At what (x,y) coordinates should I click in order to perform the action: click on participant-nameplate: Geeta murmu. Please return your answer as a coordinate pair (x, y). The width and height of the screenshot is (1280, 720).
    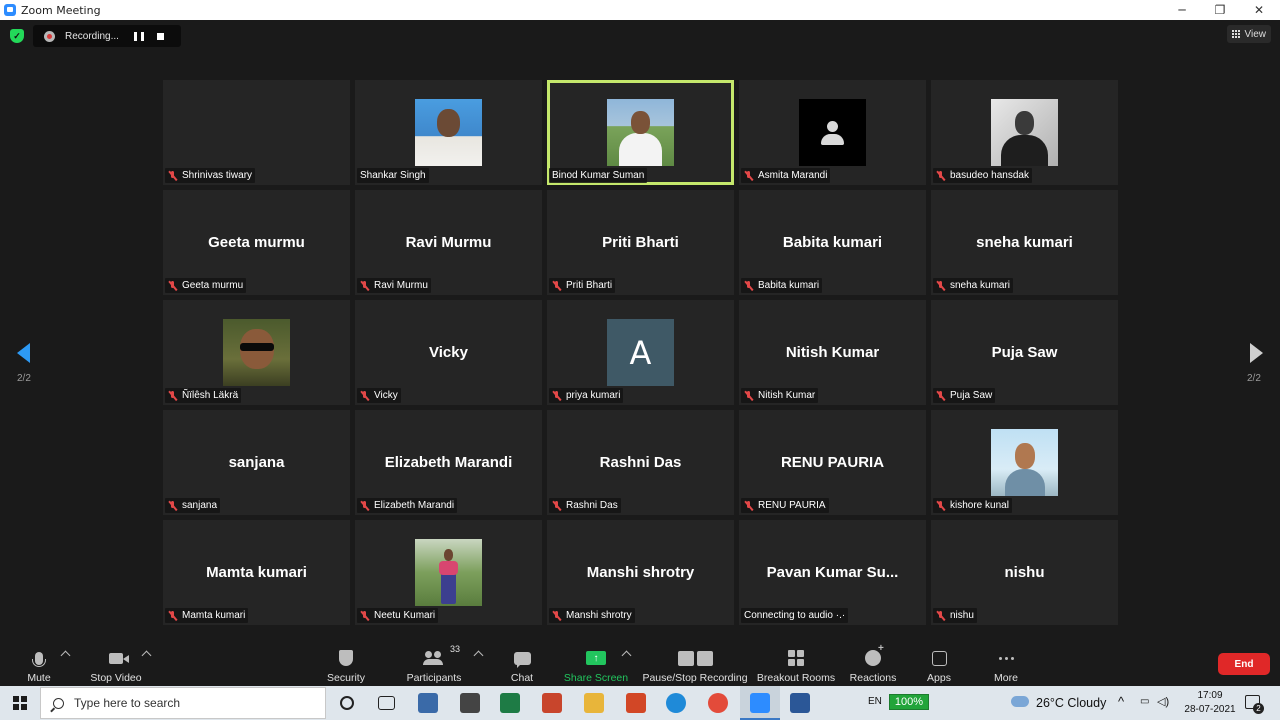
    Looking at the image, I should click on (206, 285).